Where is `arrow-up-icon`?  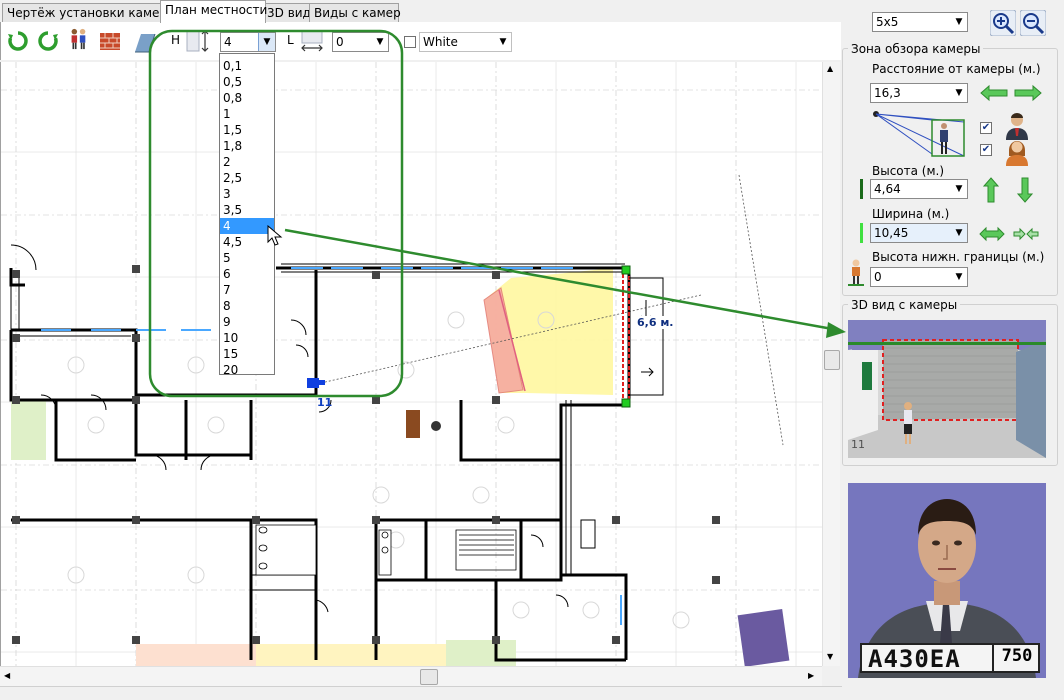
arrow-up-icon is located at coordinates (991, 190).